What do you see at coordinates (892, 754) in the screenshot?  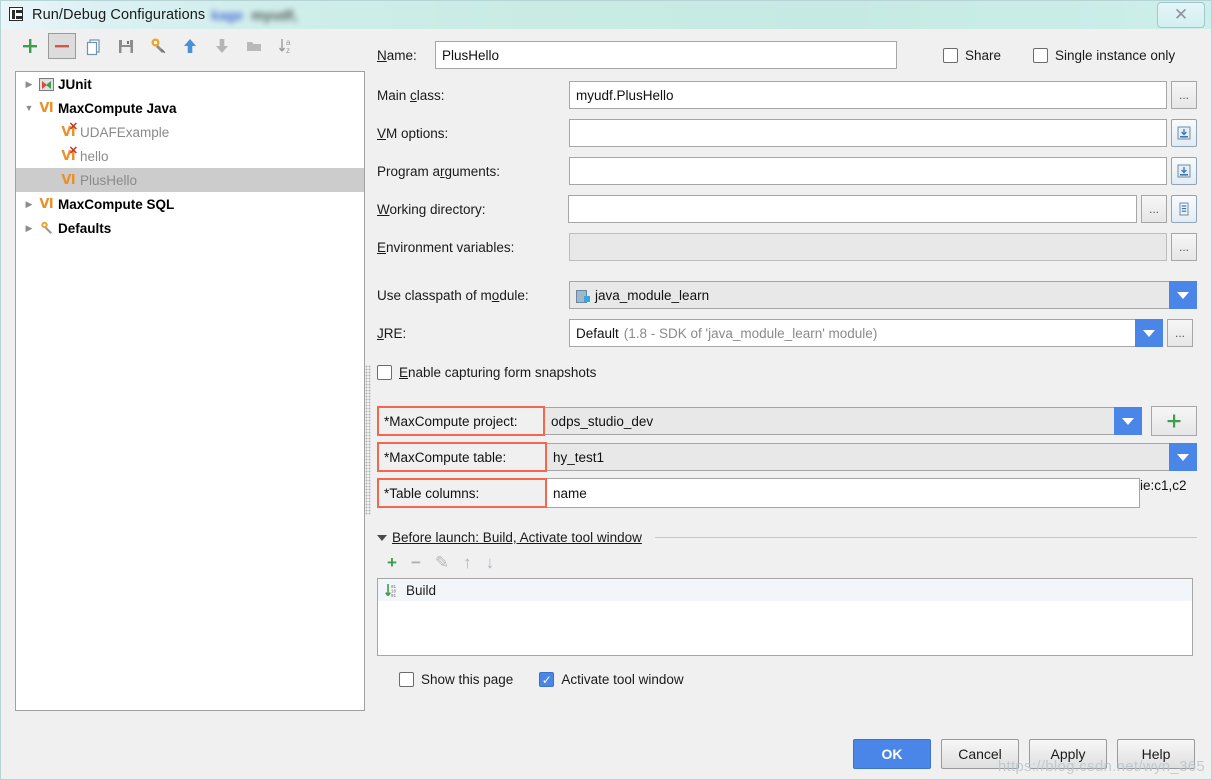 I see `ok-button: OK` at bounding box center [892, 754].